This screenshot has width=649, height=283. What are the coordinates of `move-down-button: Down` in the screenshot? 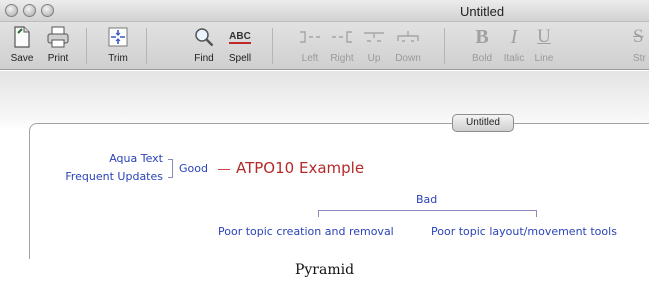 It's located at (408, 46).